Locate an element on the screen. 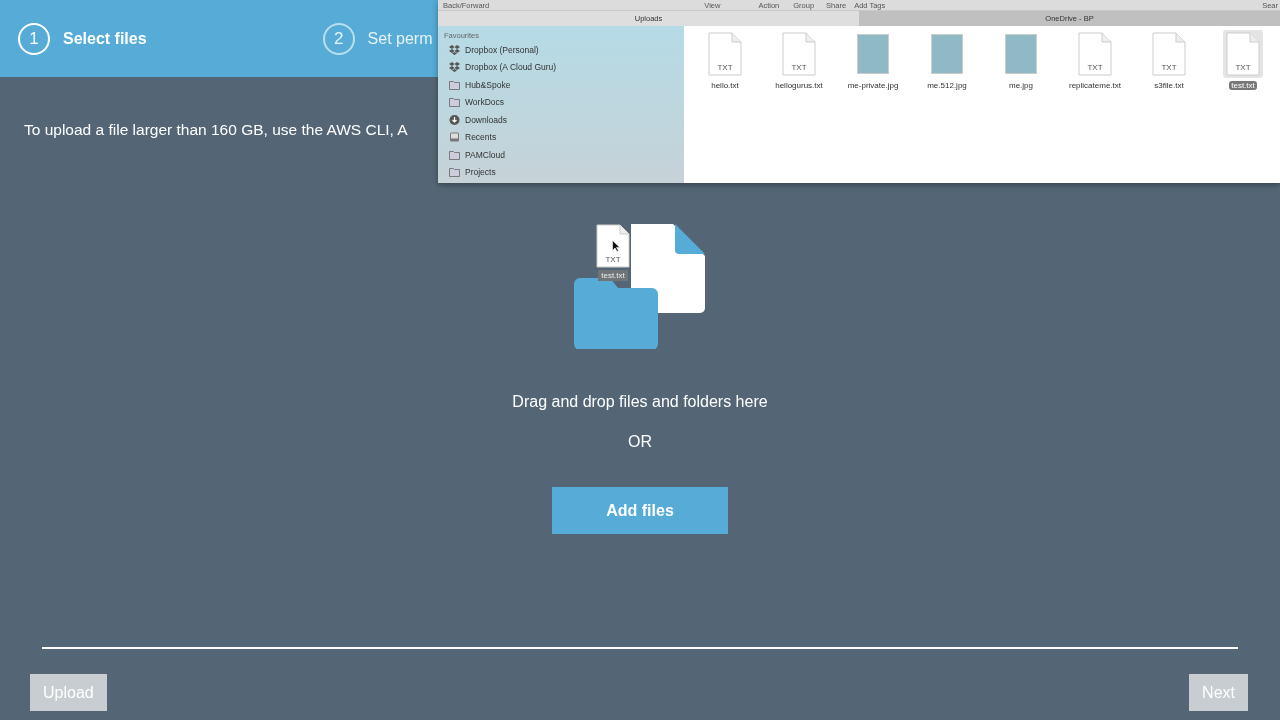 Image resolution: width=1280 pixels, height=720 pixels. file-name: replicateme.txt is located at coordinates (1095, 85).